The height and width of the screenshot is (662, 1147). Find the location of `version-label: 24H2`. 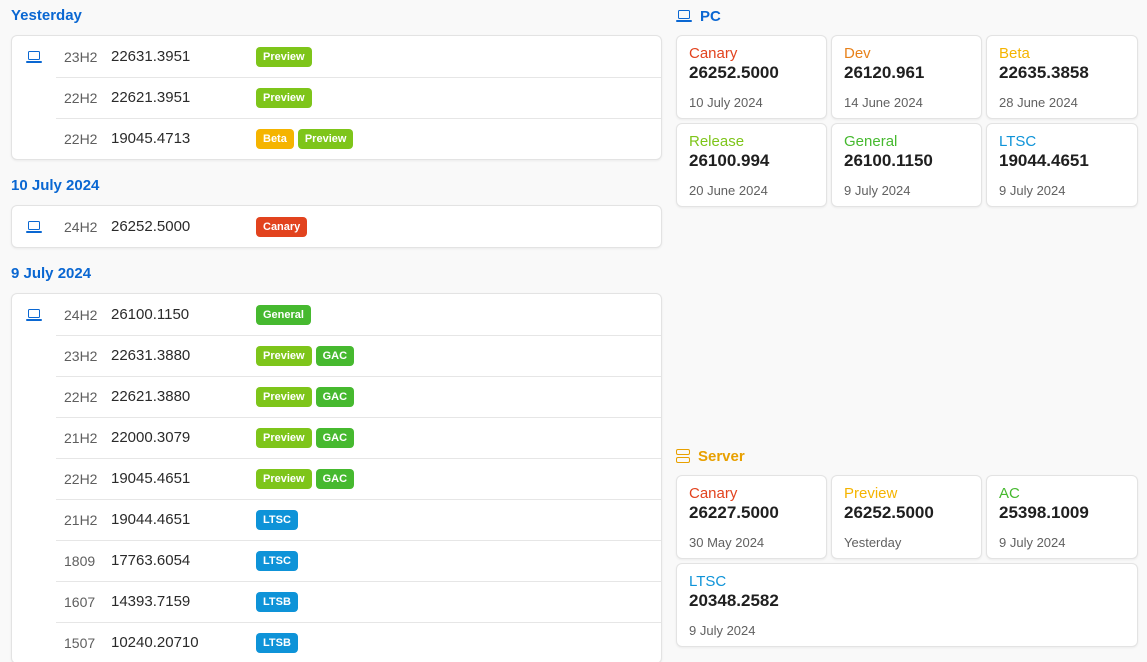

version-label: 24H2 is located at coordinates (81, 314).